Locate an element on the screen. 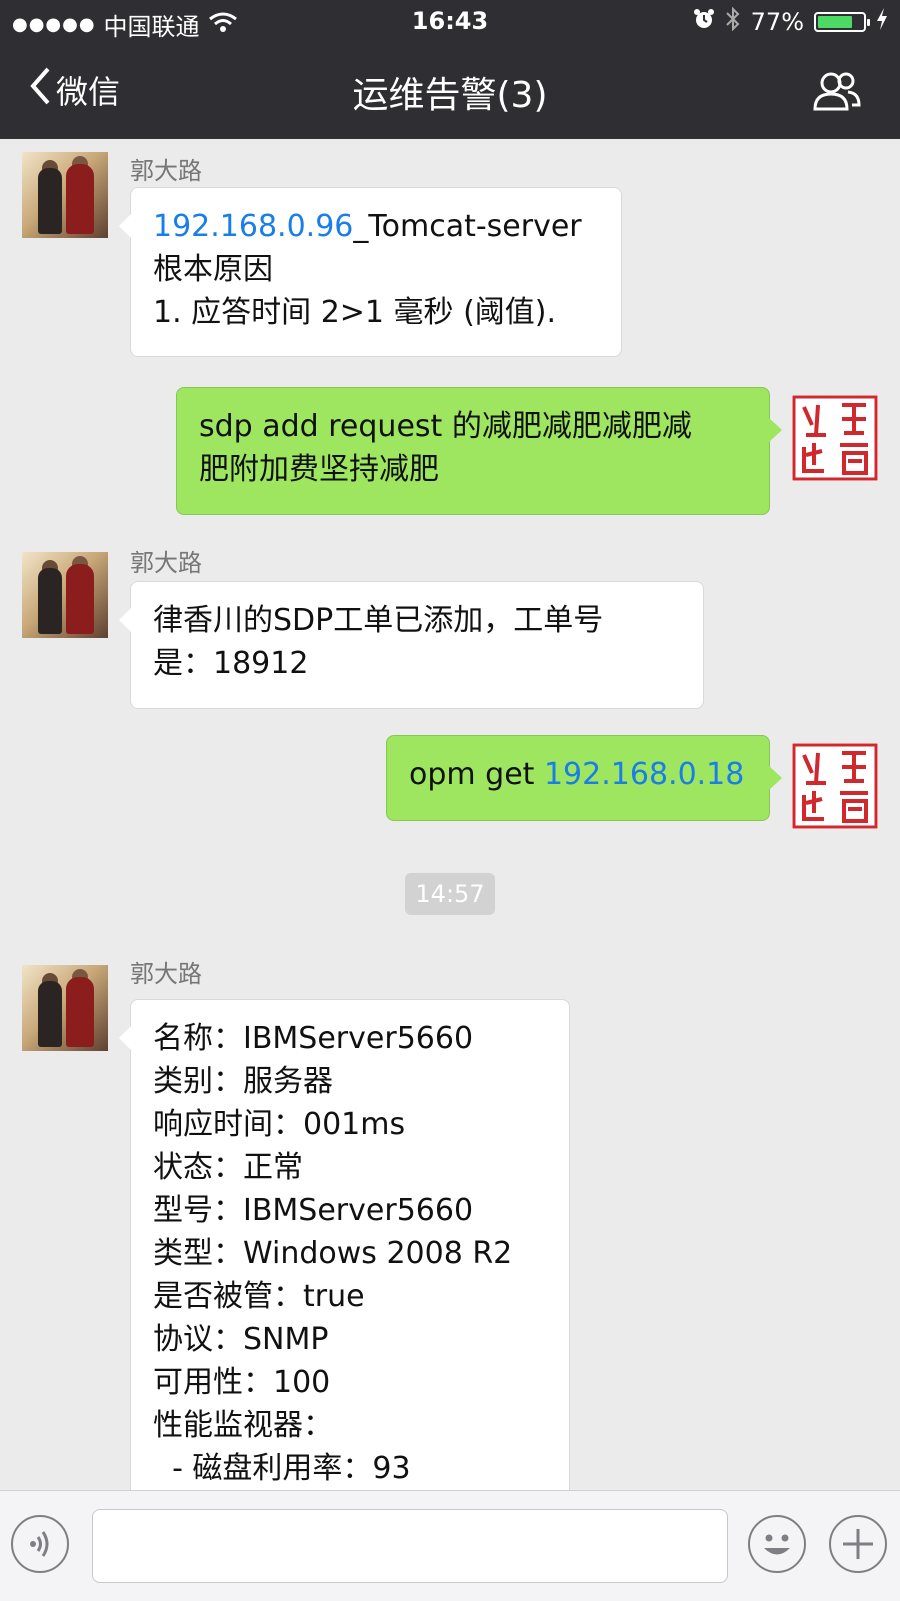 The width and height of the screenshot is (900, 1601). emoji-button is located at coordinates (777, 1544).